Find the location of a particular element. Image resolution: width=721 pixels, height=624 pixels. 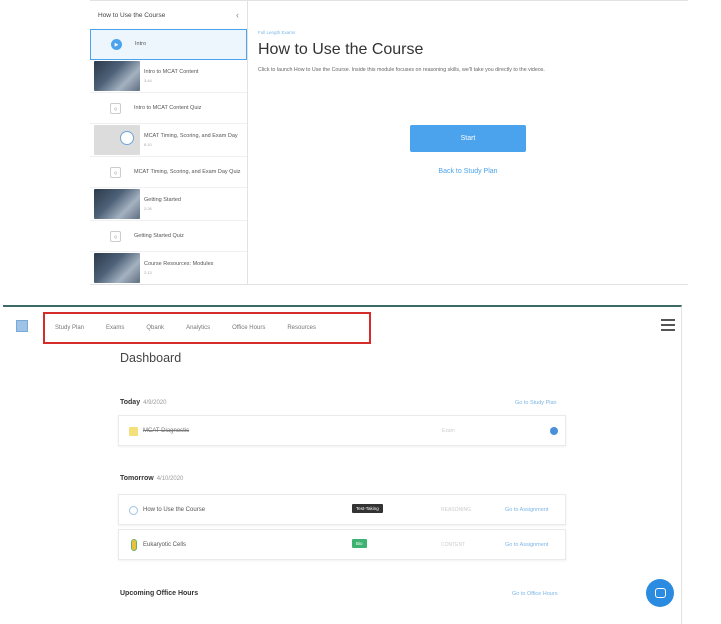

nav-office-hours: Office Hours is located at coordinates (248, 328).